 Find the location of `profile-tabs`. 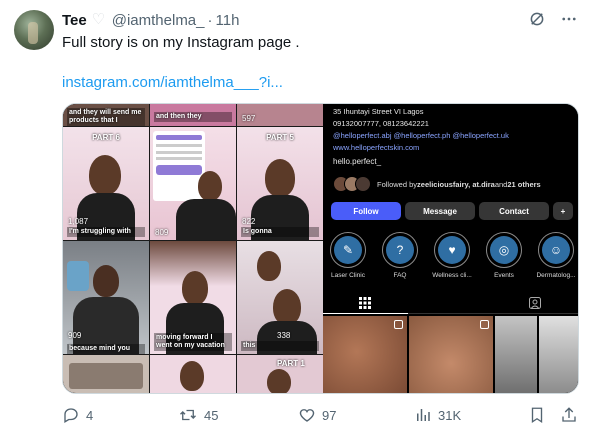

profile-tabs is located at coordinates (450, 303).